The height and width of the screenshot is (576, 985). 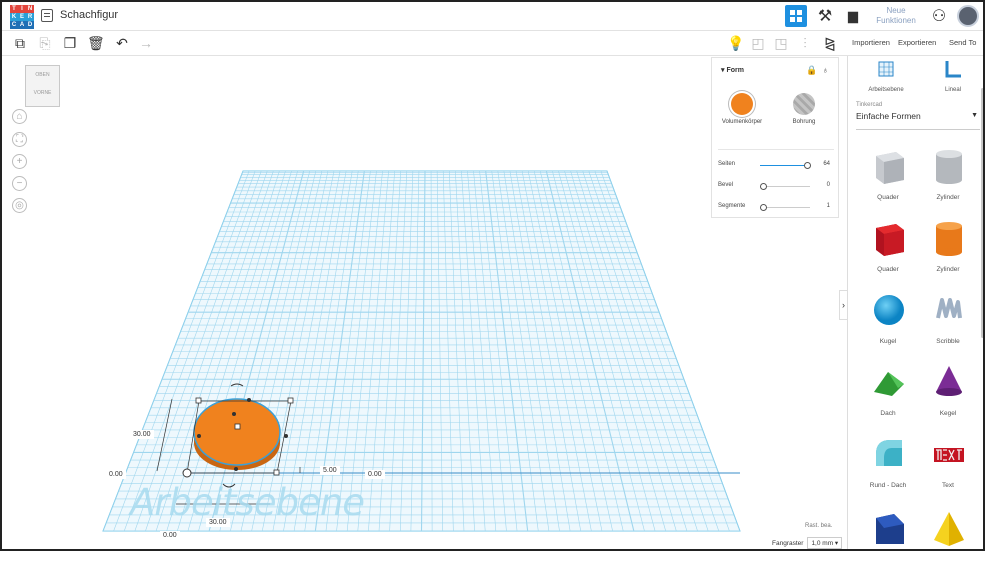 I want to click on undo-icon: ↶, so click(x=122, y=43).